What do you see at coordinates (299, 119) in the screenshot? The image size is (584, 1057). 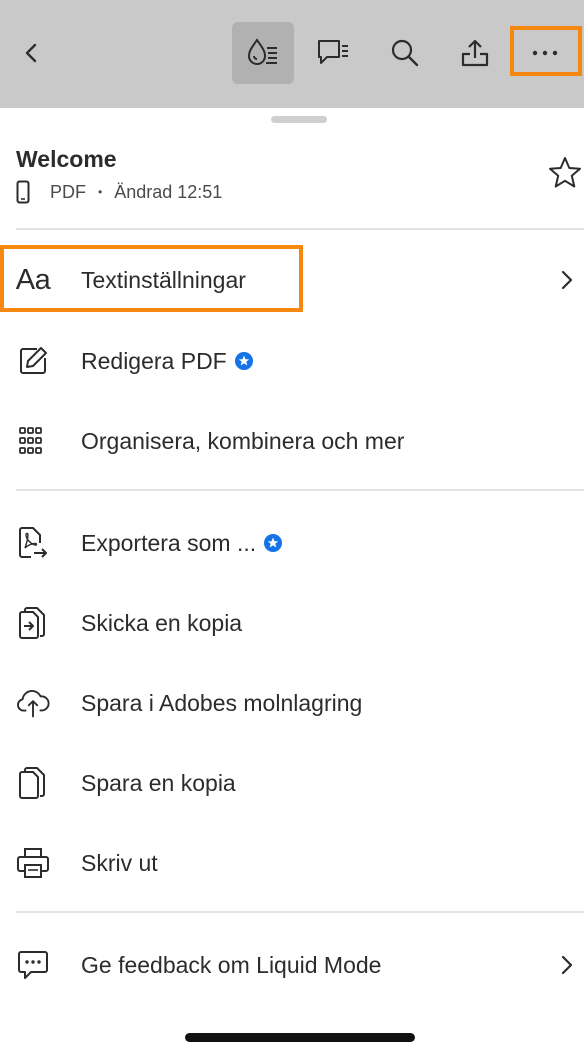 I see `sheet-grabber` at bounding box center [299, 119].